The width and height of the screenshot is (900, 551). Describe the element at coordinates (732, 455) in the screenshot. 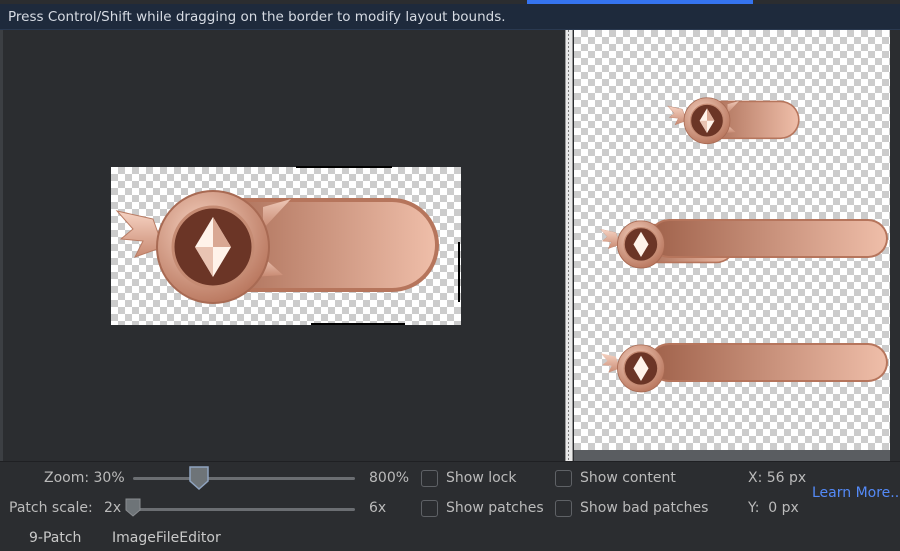

I see `preview-horizontal-scrollbar` at that location.